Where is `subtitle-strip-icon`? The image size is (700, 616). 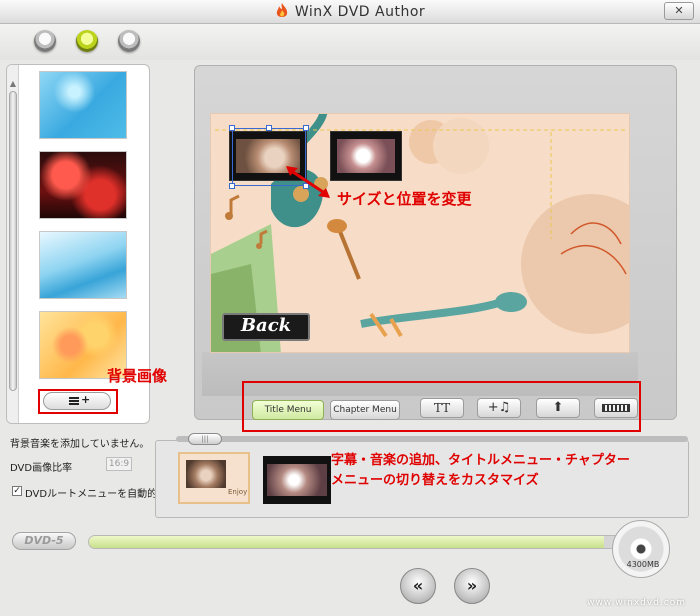
subtitle-strip-icon is located at coordinates (616, 408).